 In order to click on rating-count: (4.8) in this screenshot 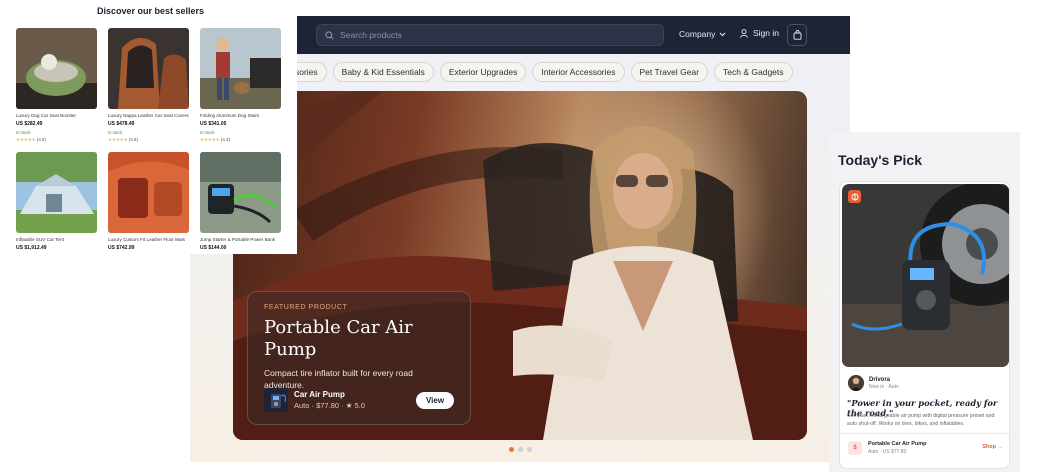, I will do `click(133, 139)`.